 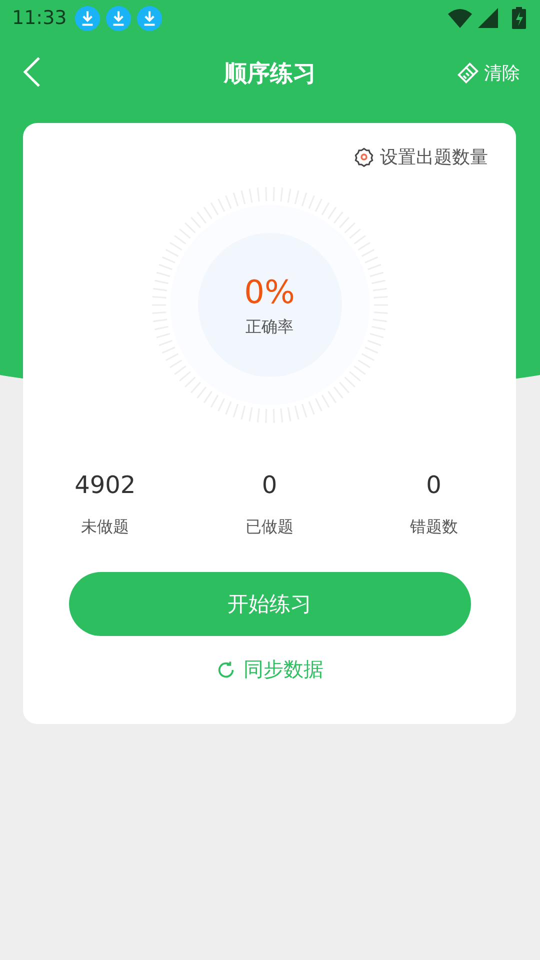 What do you see at coordinates (364, 157) in the screenshot?
I see `settings-icon` at bounding box center [364, 157].